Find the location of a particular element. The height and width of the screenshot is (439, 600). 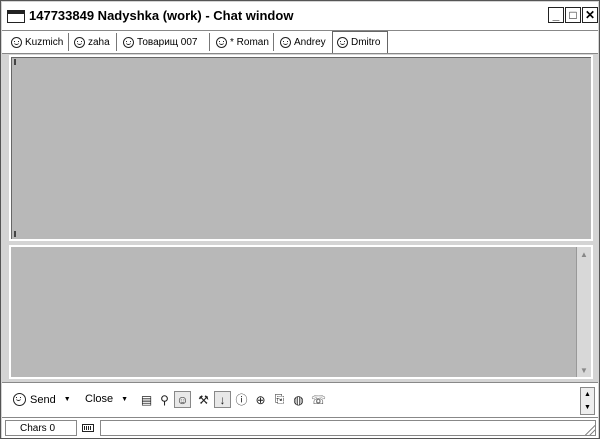

input-scrollbar: ▲ ▼ is located at coordinates (583, 312).